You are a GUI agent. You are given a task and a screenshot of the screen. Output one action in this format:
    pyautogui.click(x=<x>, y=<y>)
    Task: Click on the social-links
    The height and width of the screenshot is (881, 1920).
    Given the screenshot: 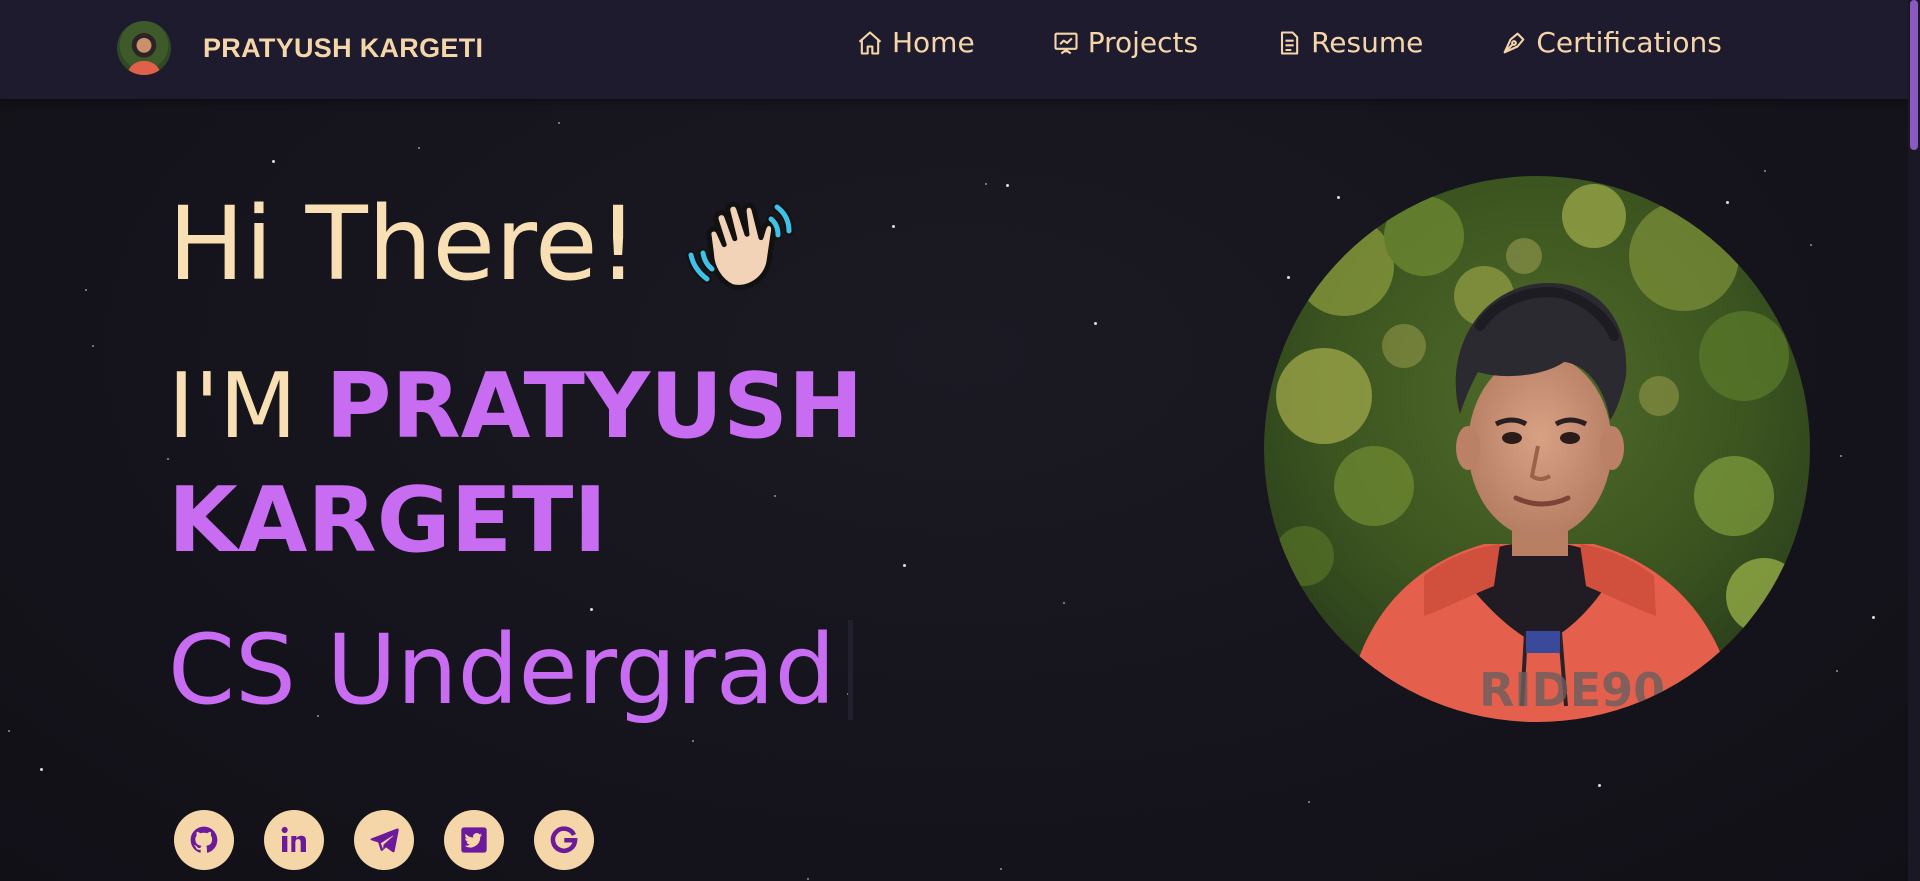 What is the action you would take?
    pyautogui.click(x=399, y=840)
    